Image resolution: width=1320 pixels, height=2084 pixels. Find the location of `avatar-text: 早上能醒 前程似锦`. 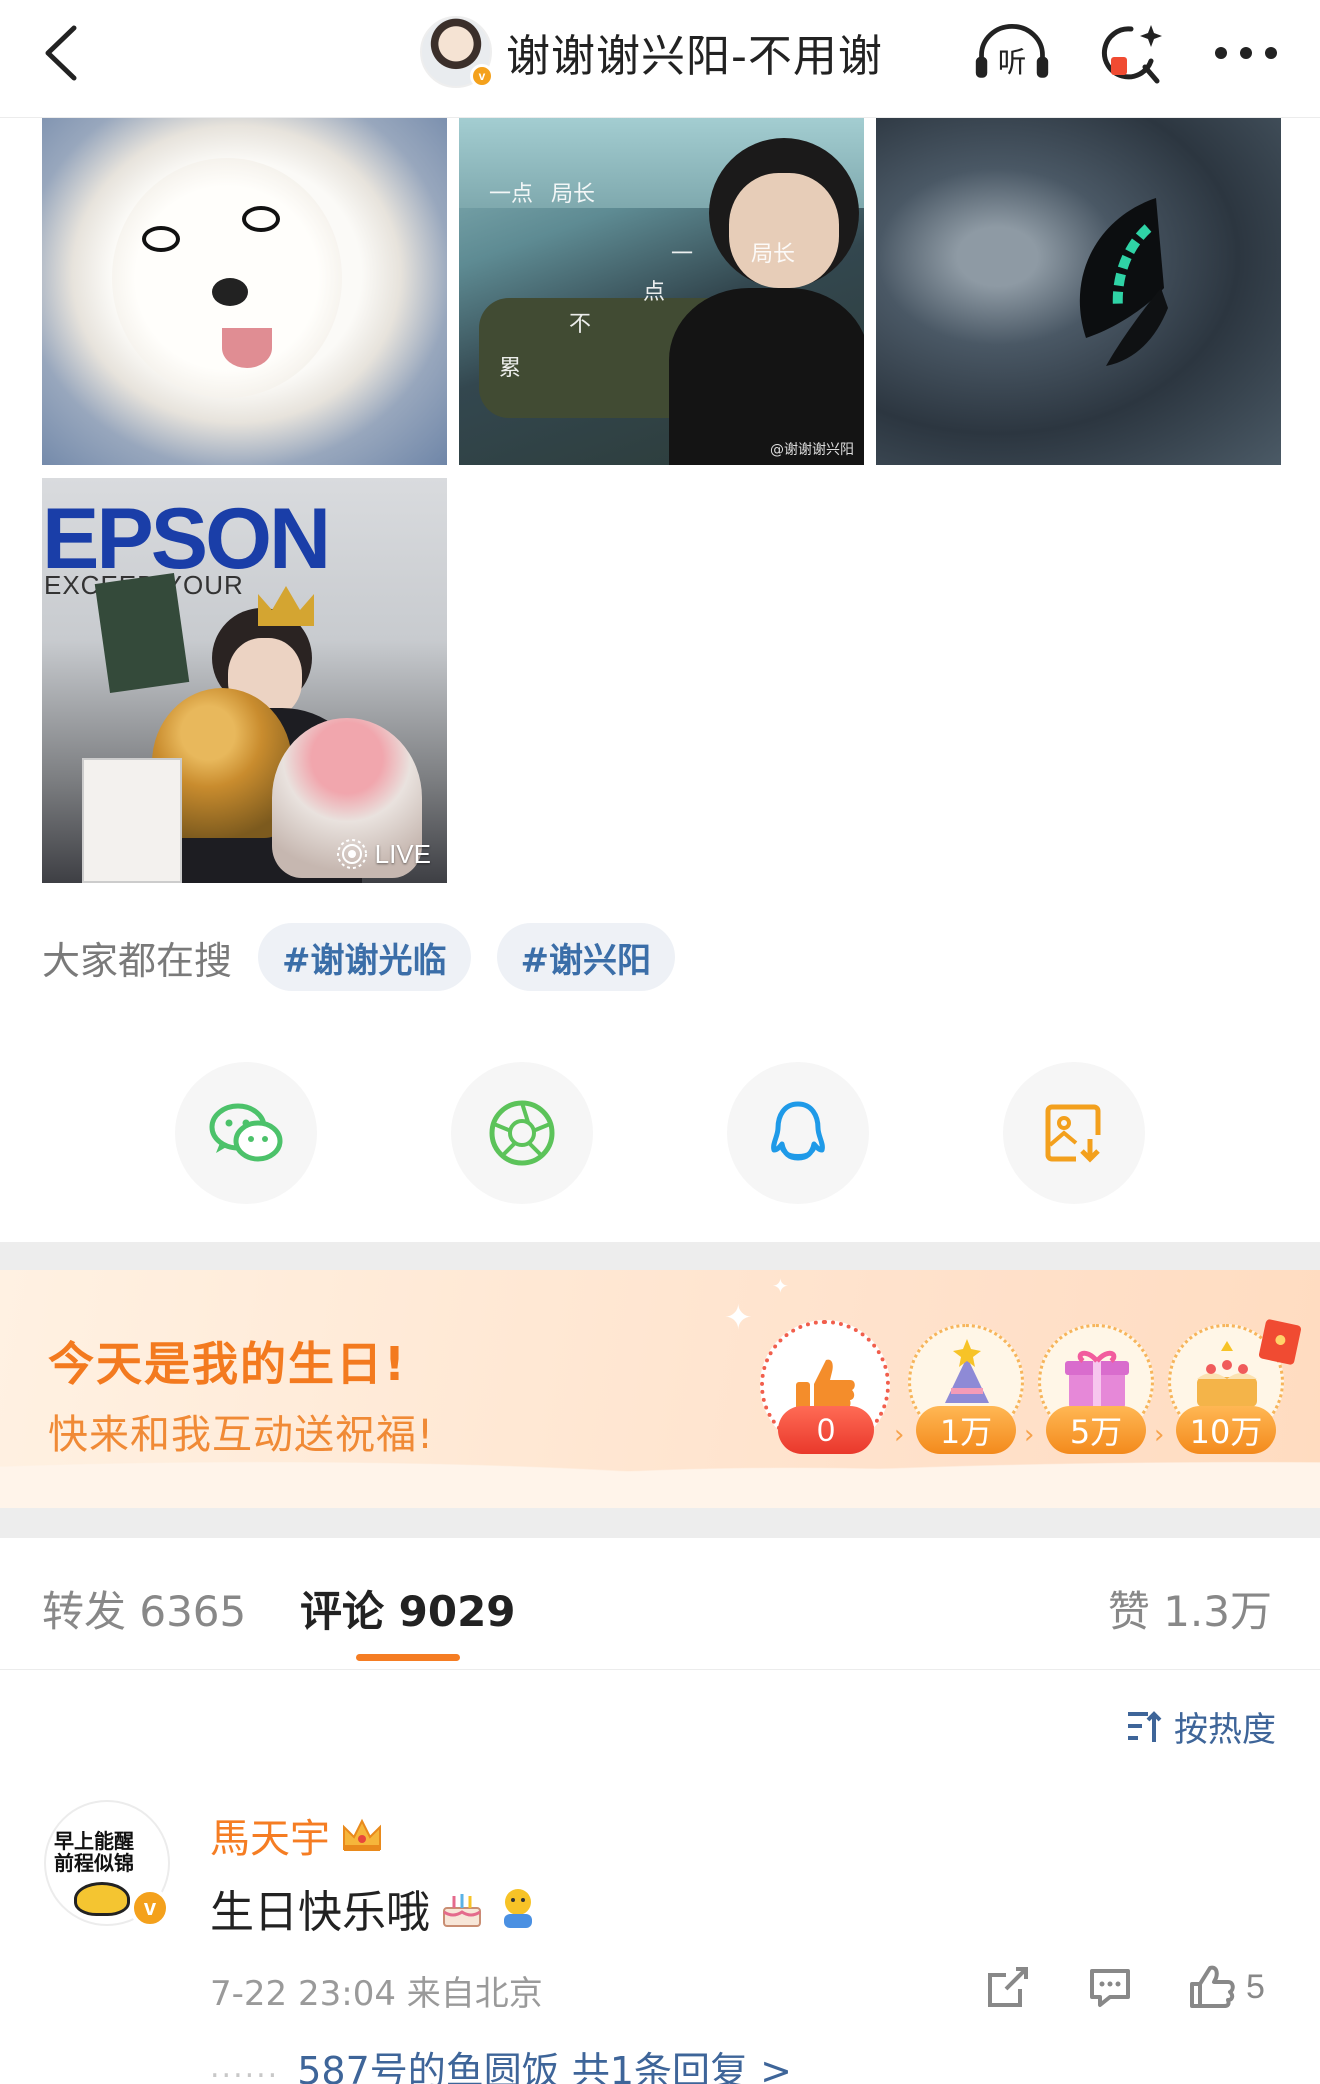

avatar-text: 早上能醒 前程似锦 is located at coordinates (109, 1852).